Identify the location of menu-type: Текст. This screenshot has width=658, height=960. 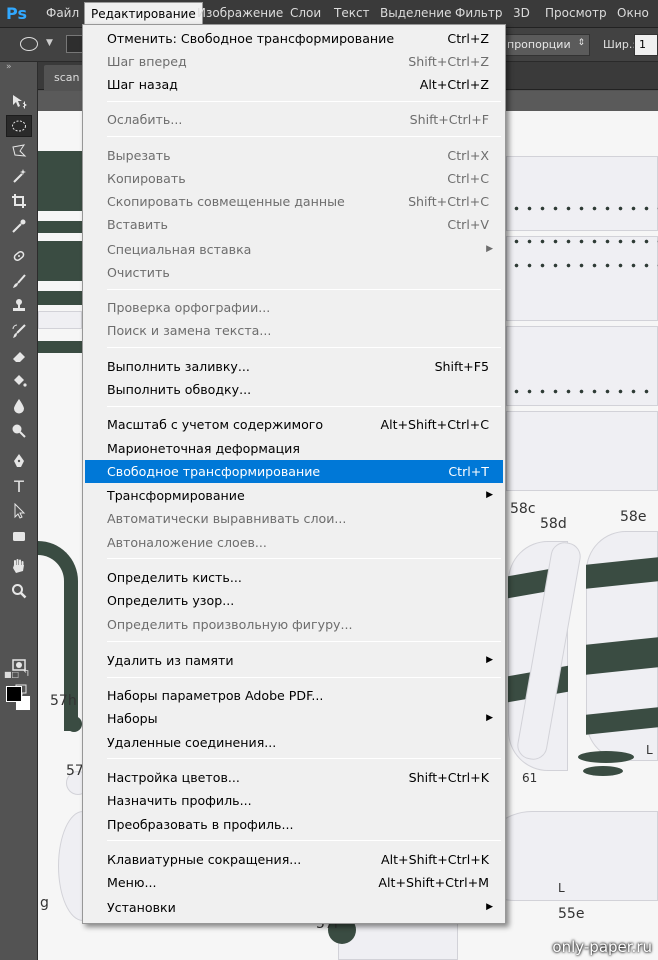
(352, 13).